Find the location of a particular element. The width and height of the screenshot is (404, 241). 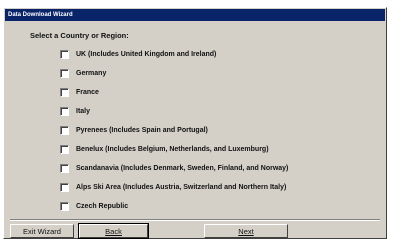

option-italy: Italy is located at coordinates (75, 111).